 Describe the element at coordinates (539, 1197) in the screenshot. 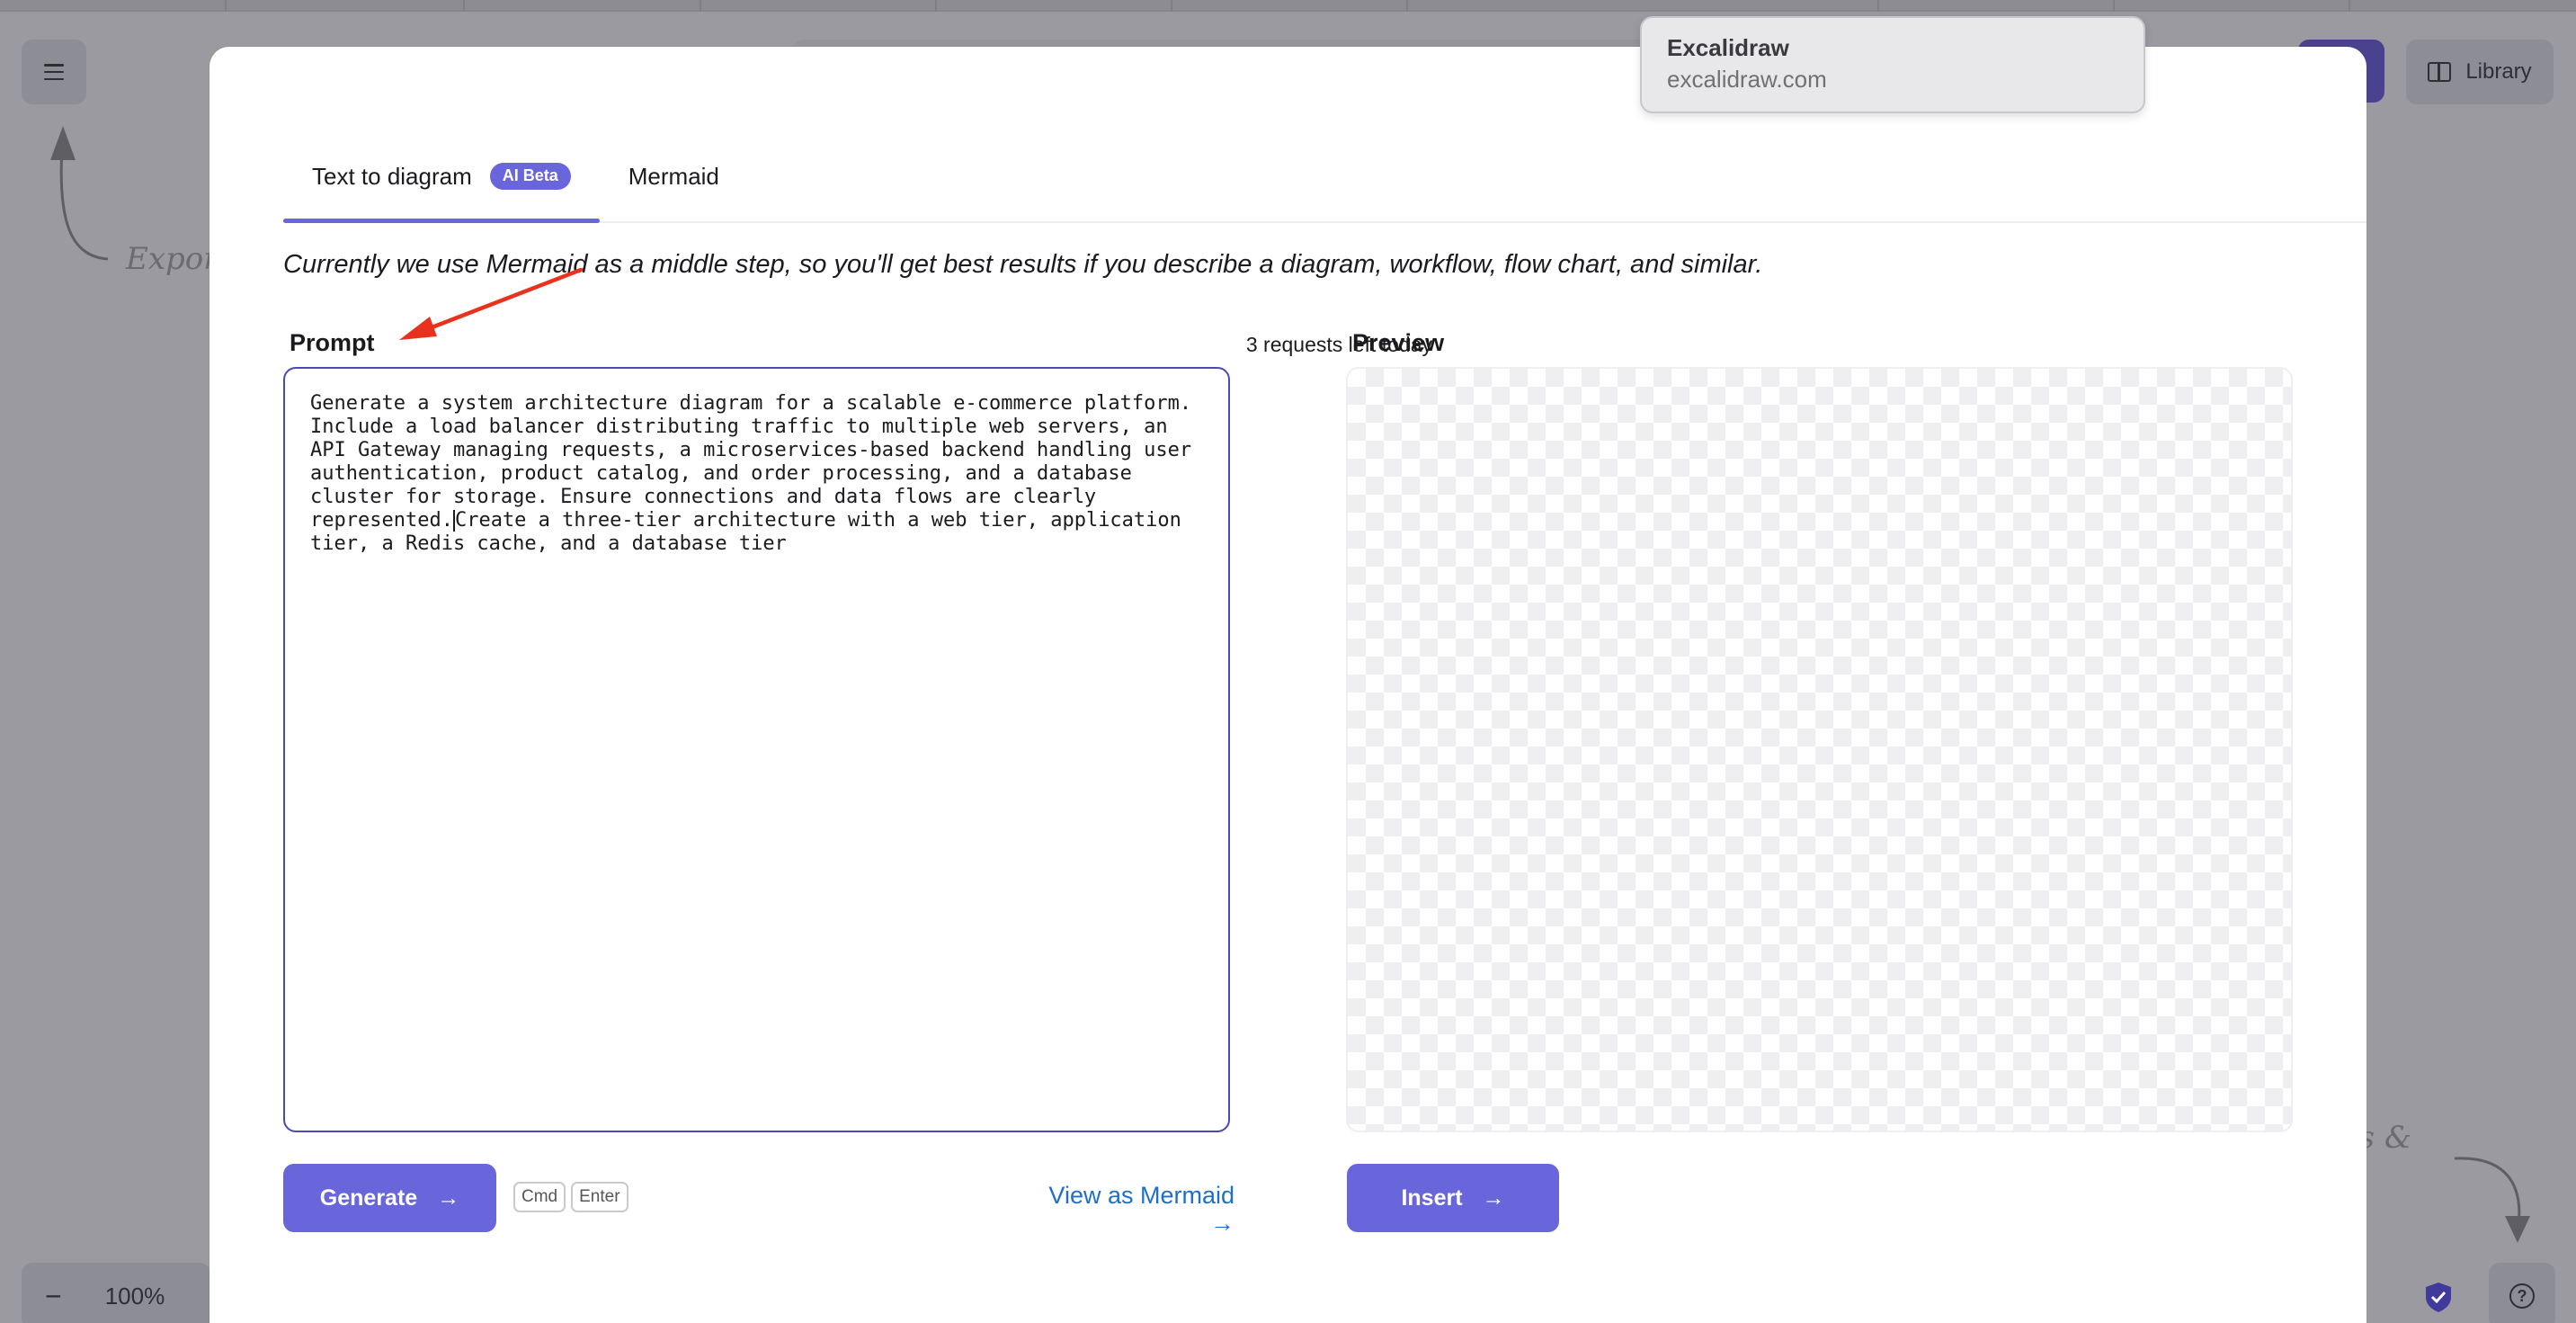

I see `kbd-cmd: Cmd` at that location.